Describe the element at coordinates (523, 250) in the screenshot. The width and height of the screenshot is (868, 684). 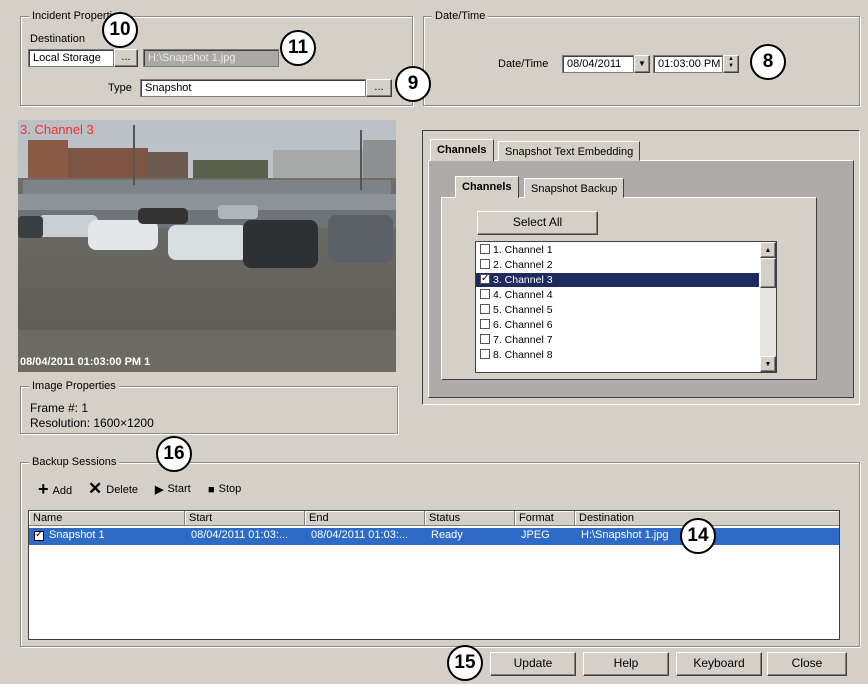
I see `channel-label: 1. Channel 1` at that location.